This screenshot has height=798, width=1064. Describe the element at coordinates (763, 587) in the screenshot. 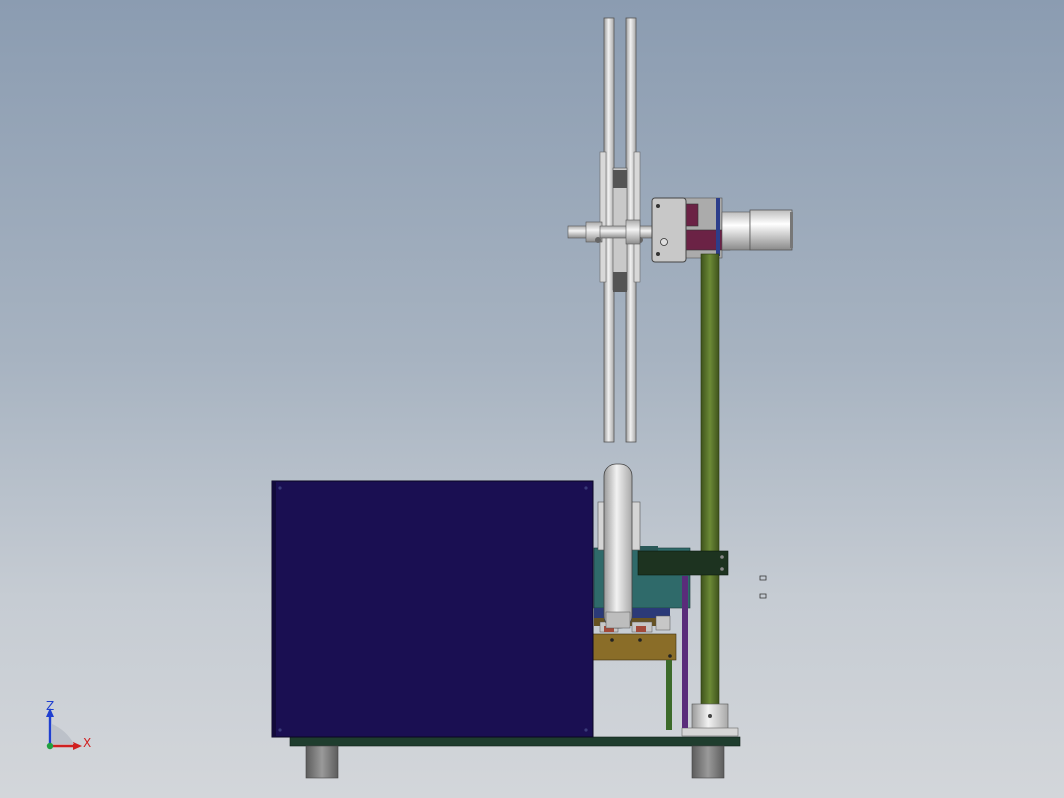

I see `sketch-marker` at that location.